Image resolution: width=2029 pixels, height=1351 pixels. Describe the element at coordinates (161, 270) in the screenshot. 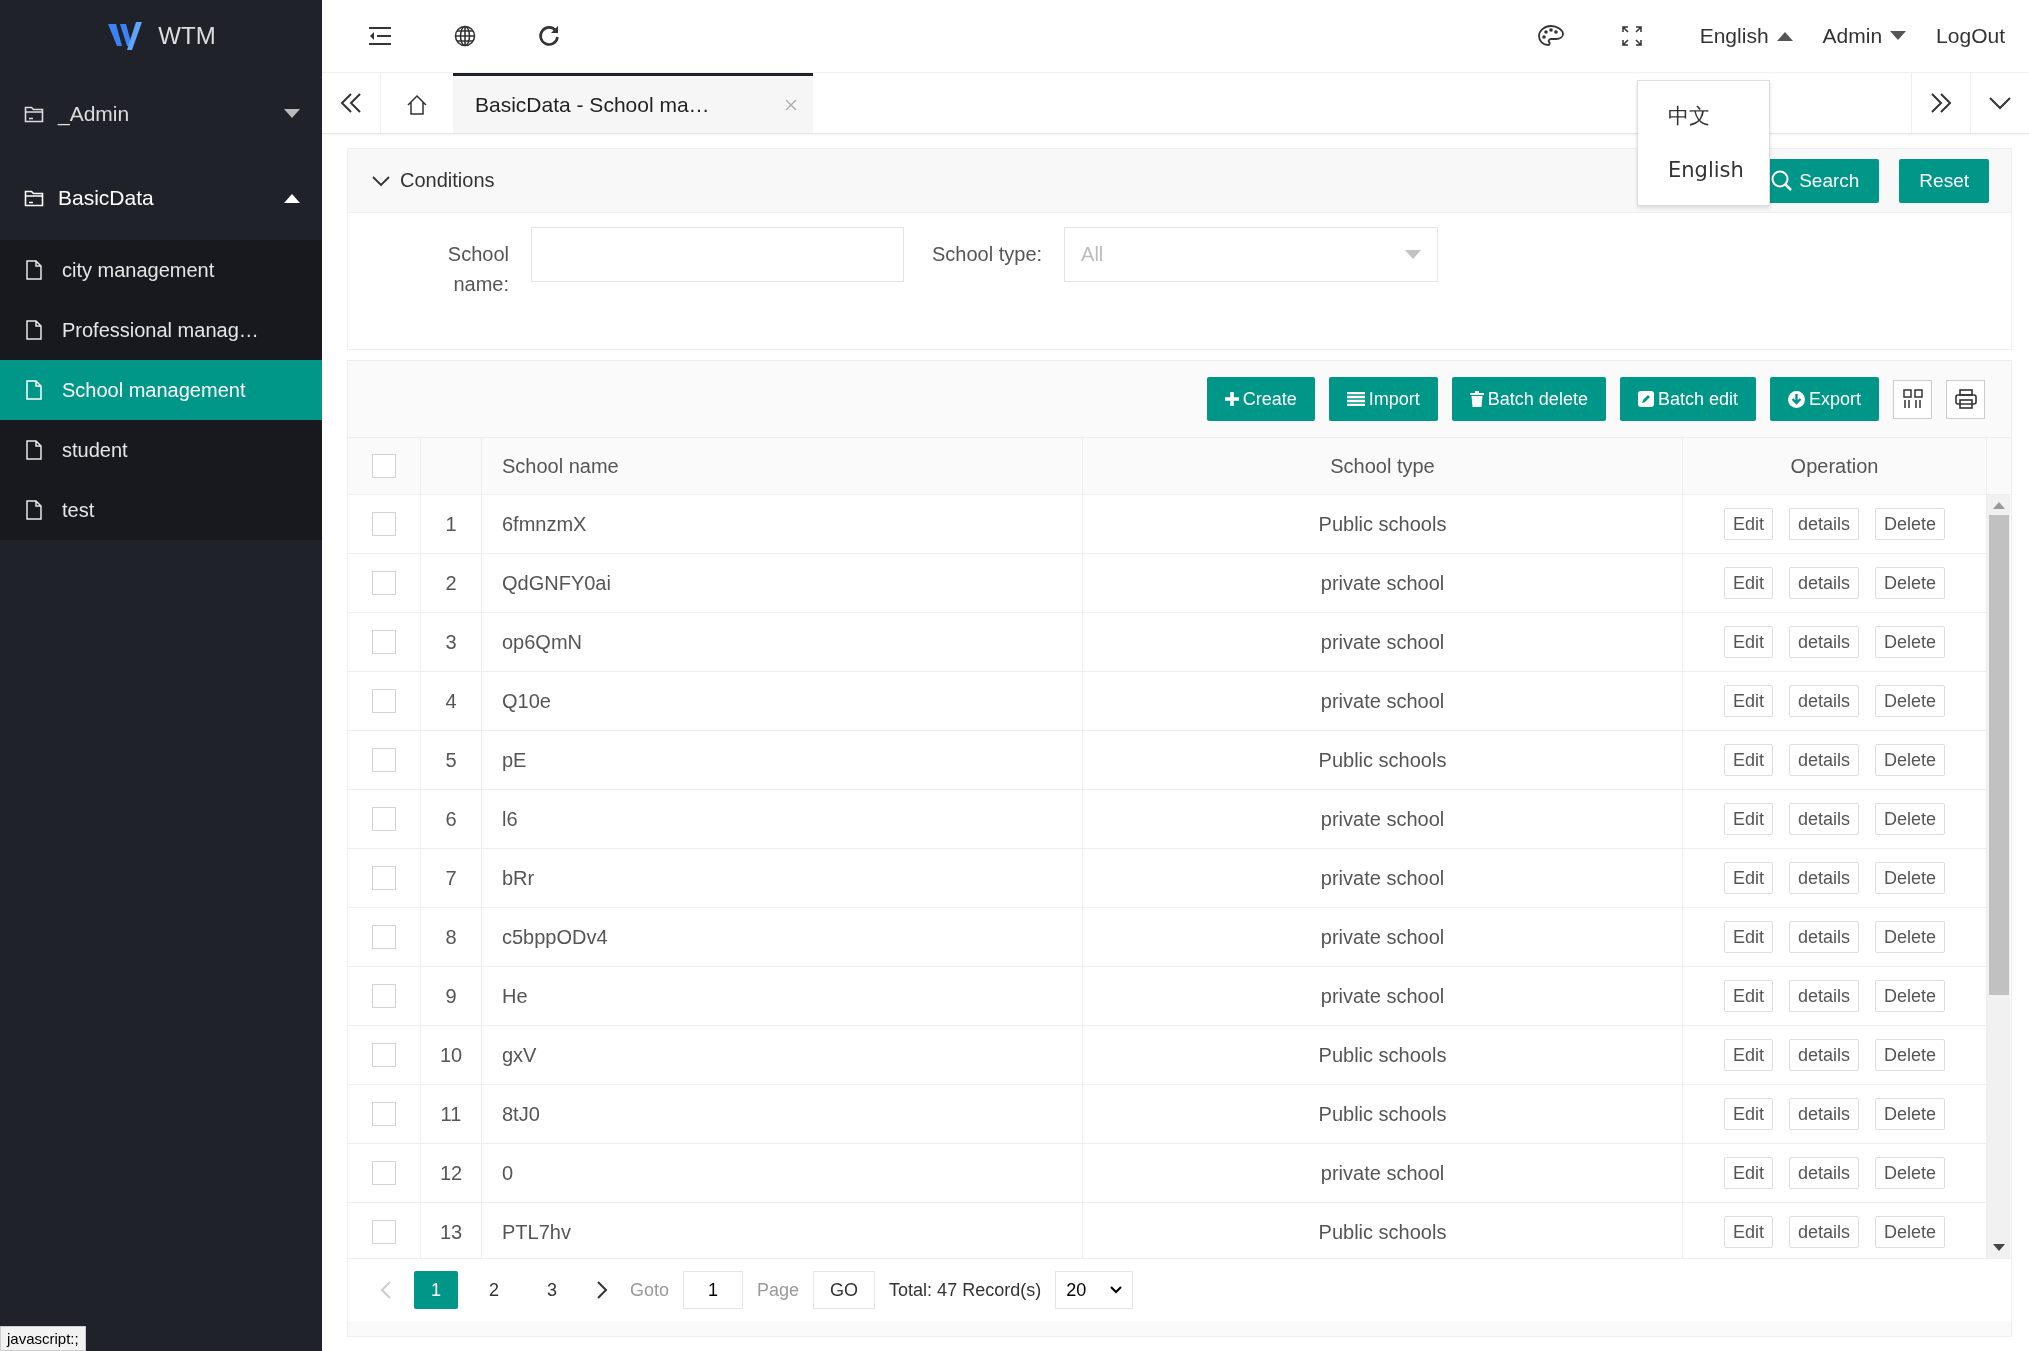

I see `menu-item: city management` at that location.